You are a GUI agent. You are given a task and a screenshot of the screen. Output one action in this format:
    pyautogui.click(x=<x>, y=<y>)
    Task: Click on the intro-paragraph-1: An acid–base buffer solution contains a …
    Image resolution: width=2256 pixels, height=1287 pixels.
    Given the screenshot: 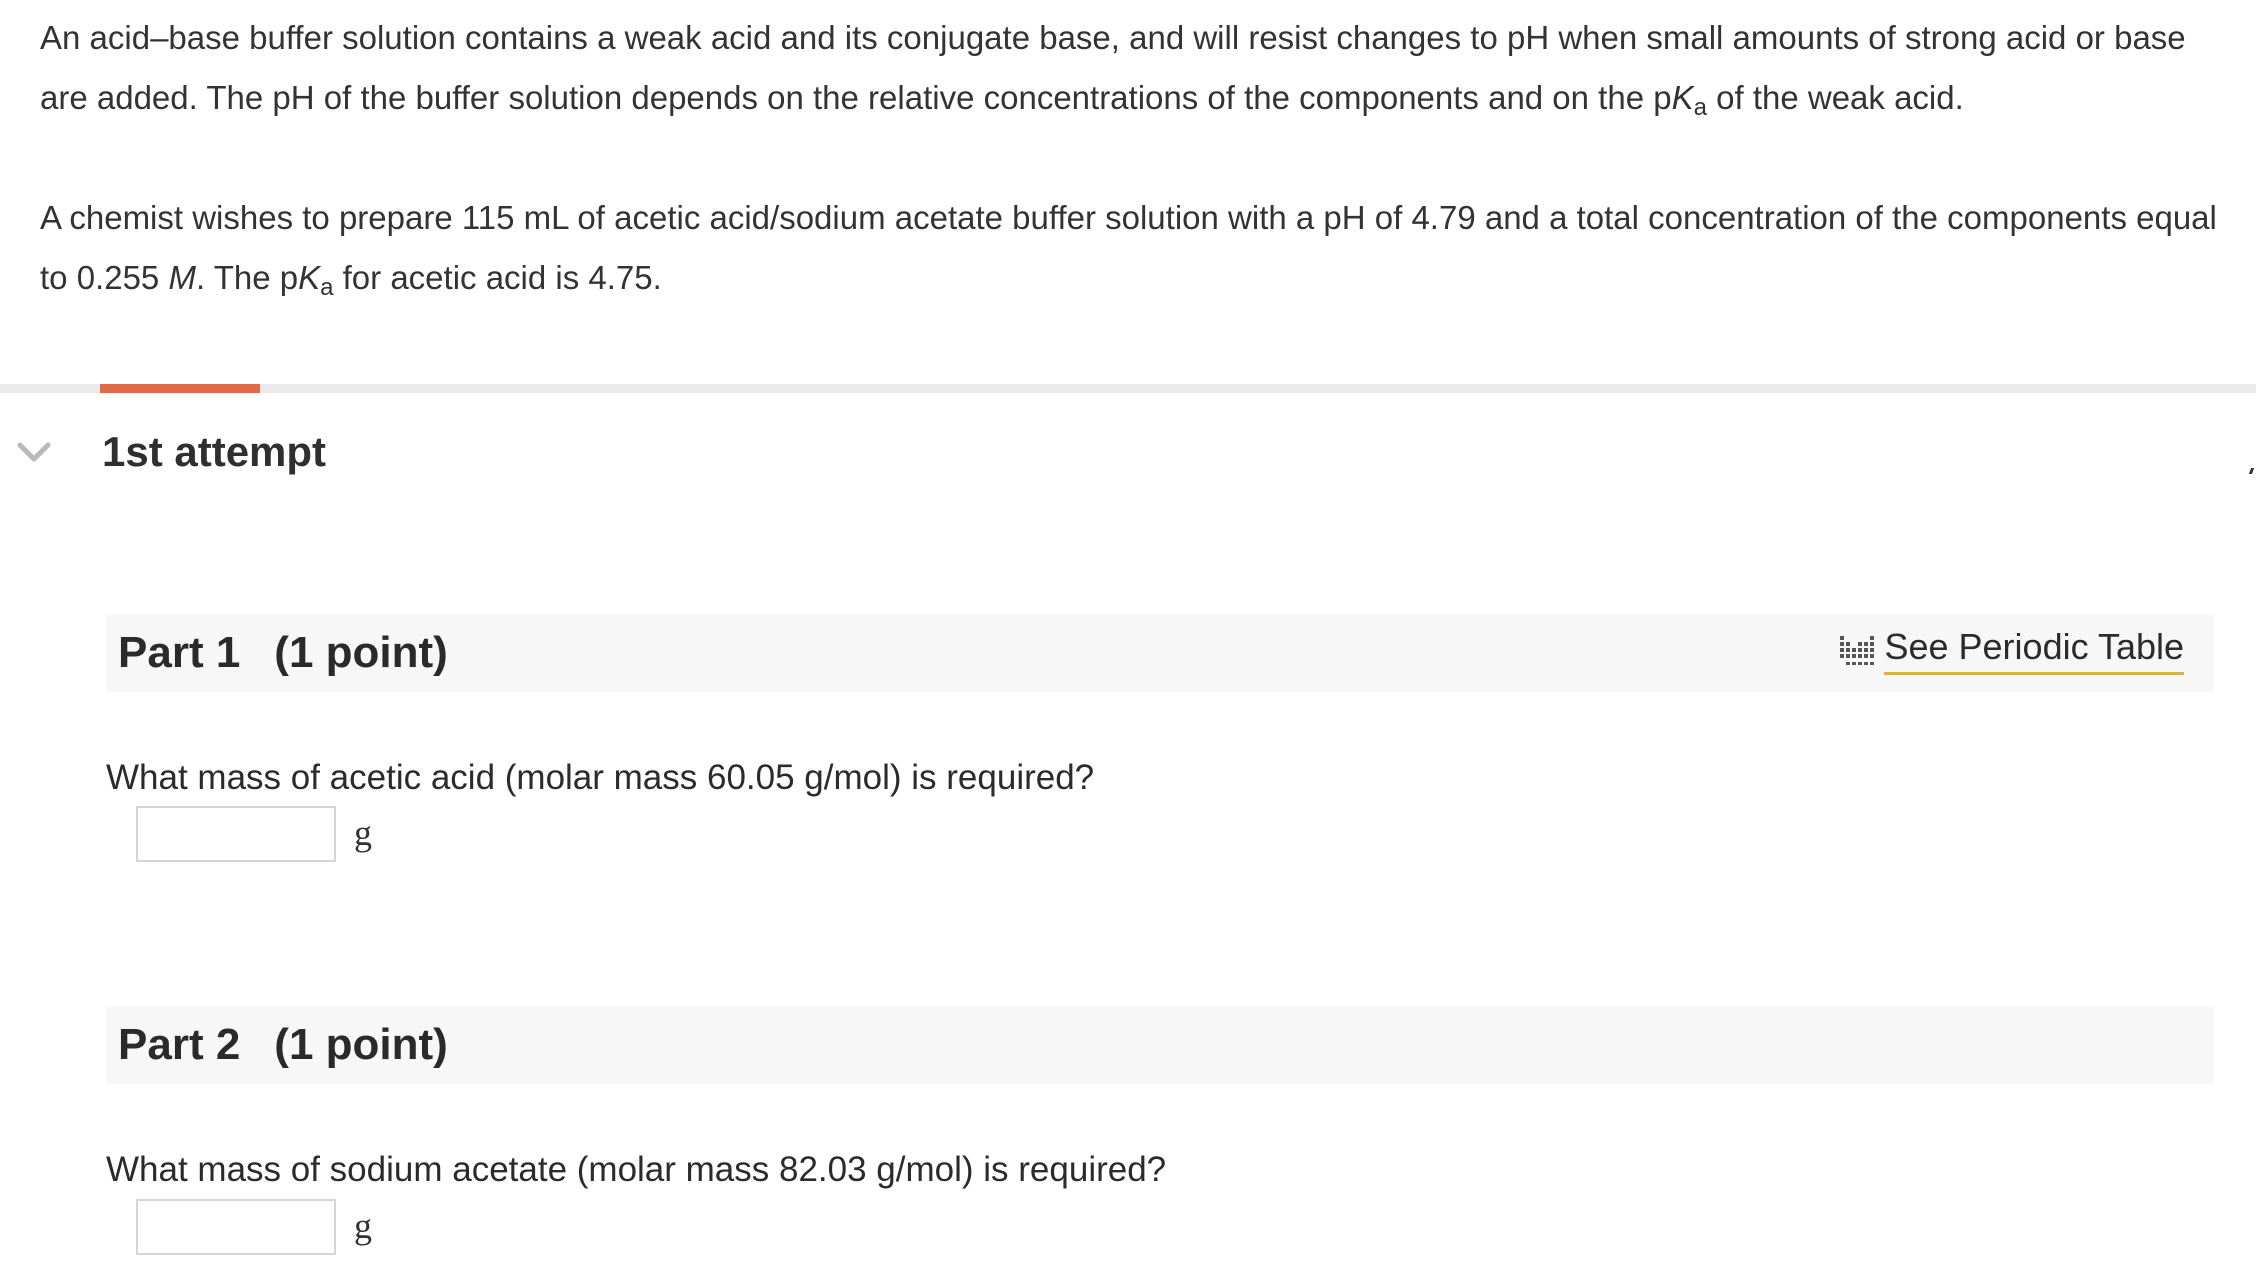 What is the action you would take?
    pyautogui.click(x=1135, y=68)
    